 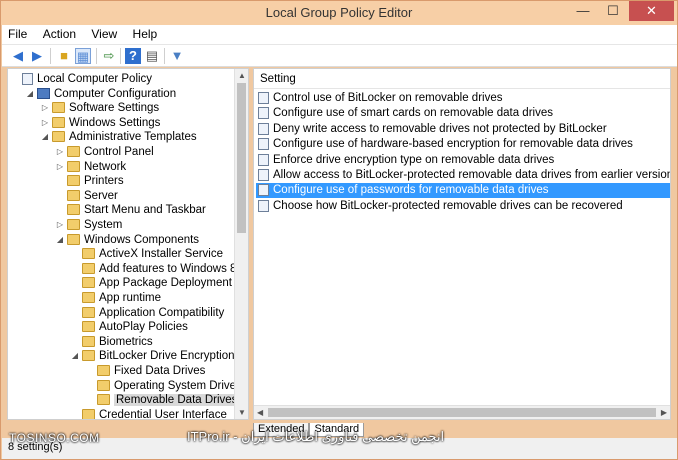 What do you see at coordinates (165, 283) in the screenshot?
I see `tree-item-label: App Package Deployment` at bounding box center [165, 283].